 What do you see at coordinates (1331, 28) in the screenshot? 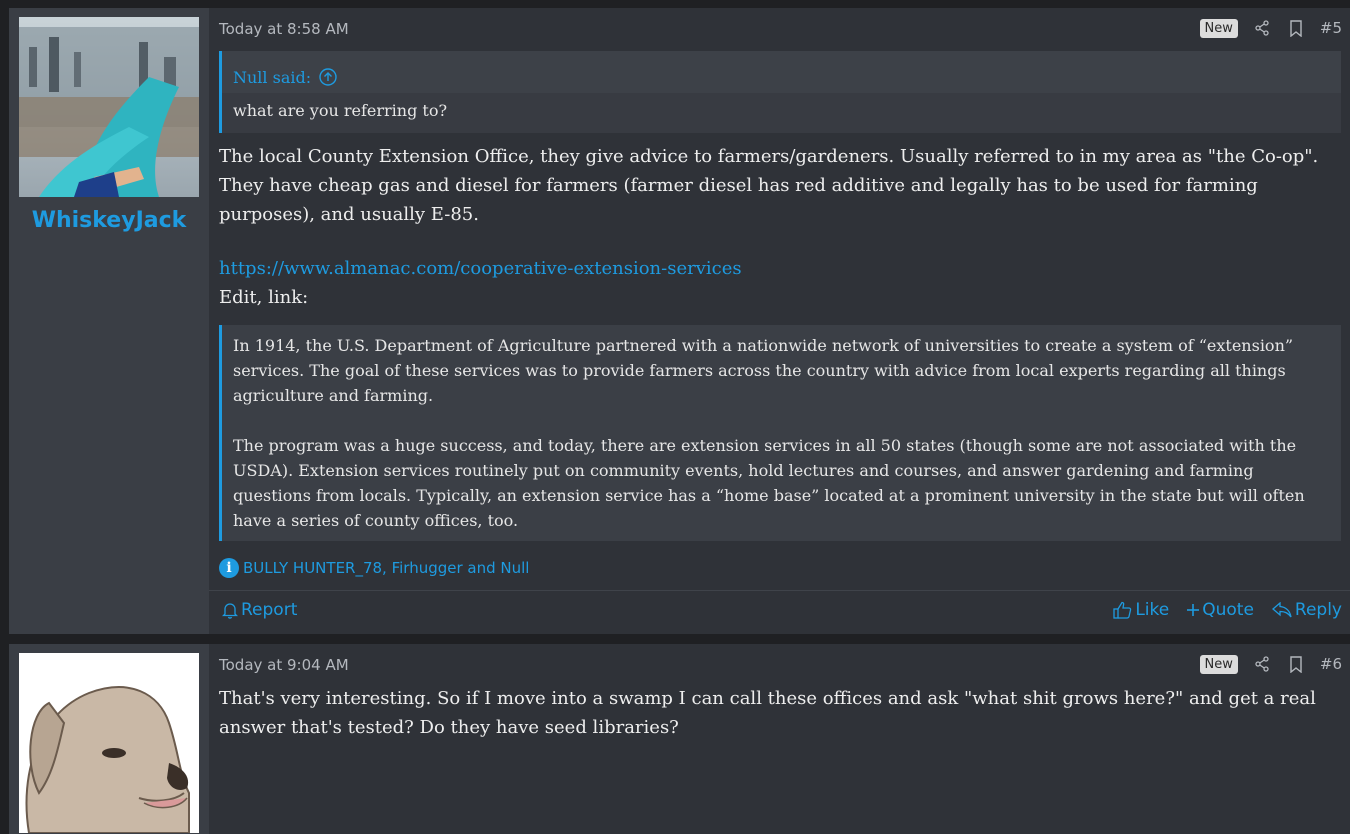
I see `post-number: #5` at bounding box center [1331, 28].